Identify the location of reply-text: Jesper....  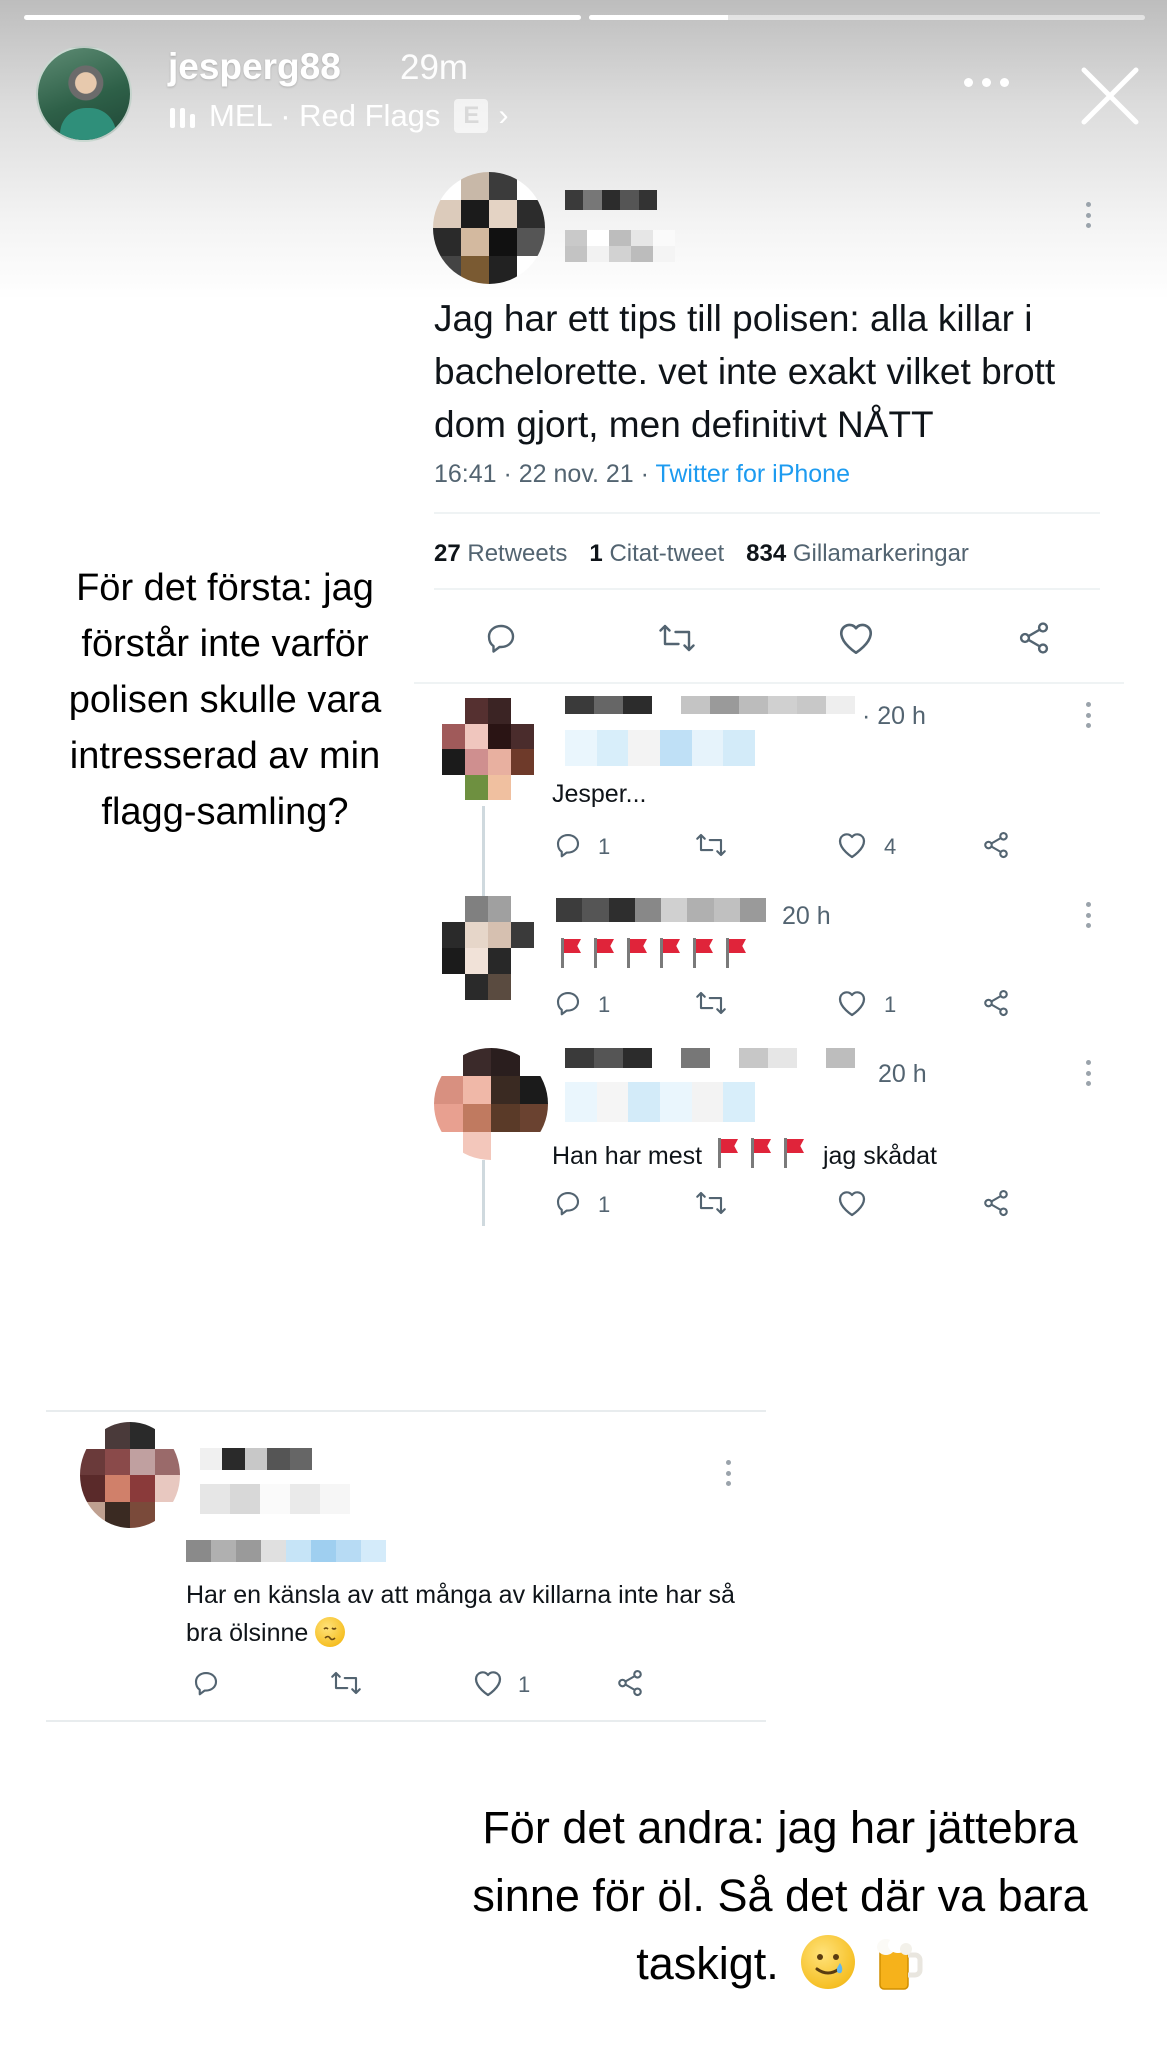
(599, 794).